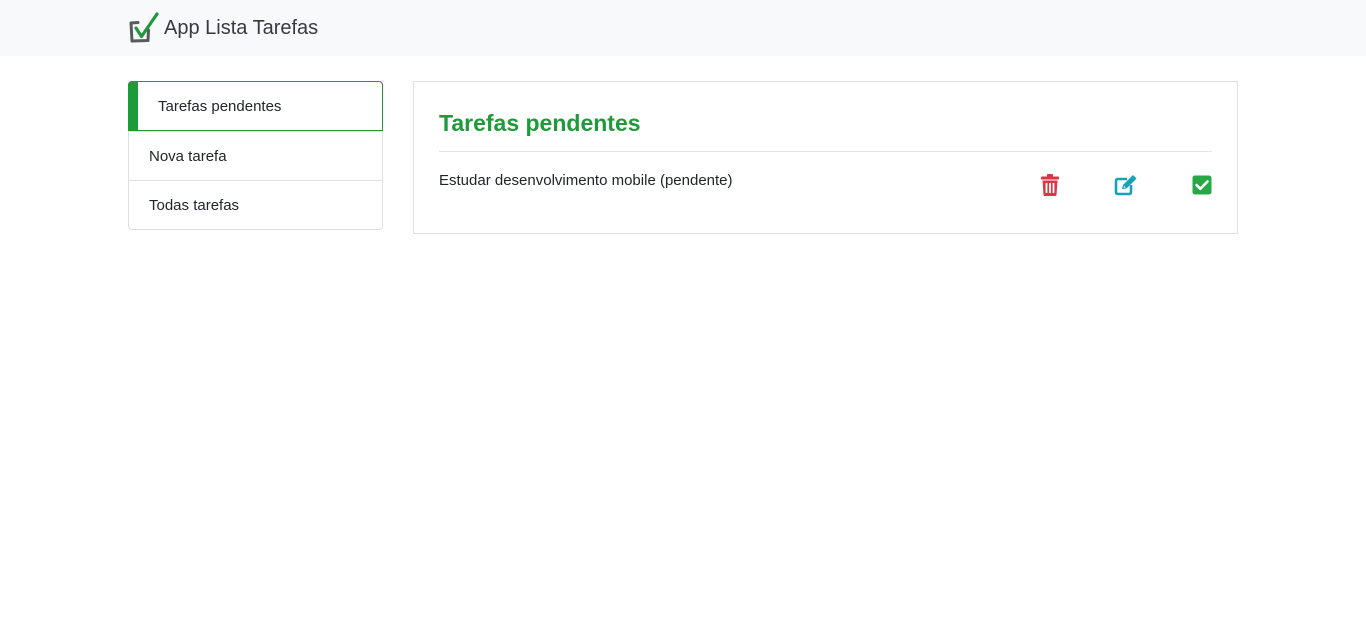  Describe the element at coordinates (144, 27) in the screenshot. I see `checkbox-check-icon` at that location.